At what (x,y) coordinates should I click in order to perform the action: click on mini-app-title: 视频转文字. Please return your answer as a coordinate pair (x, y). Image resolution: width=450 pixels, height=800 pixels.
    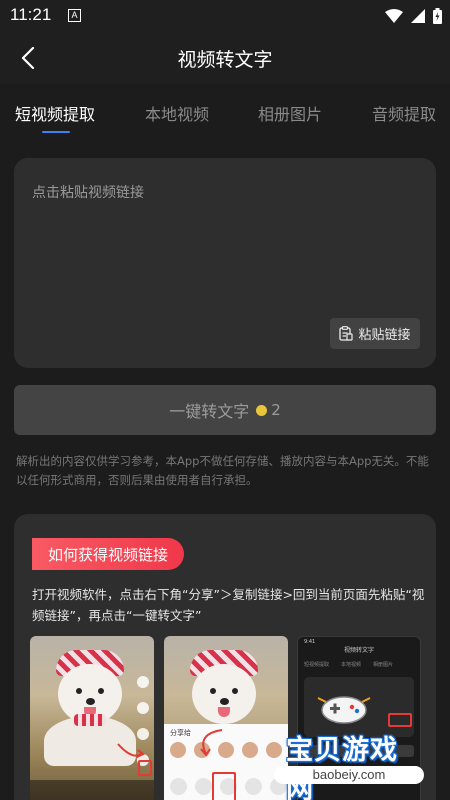
    Looking at the image, I should click on (358, 650).